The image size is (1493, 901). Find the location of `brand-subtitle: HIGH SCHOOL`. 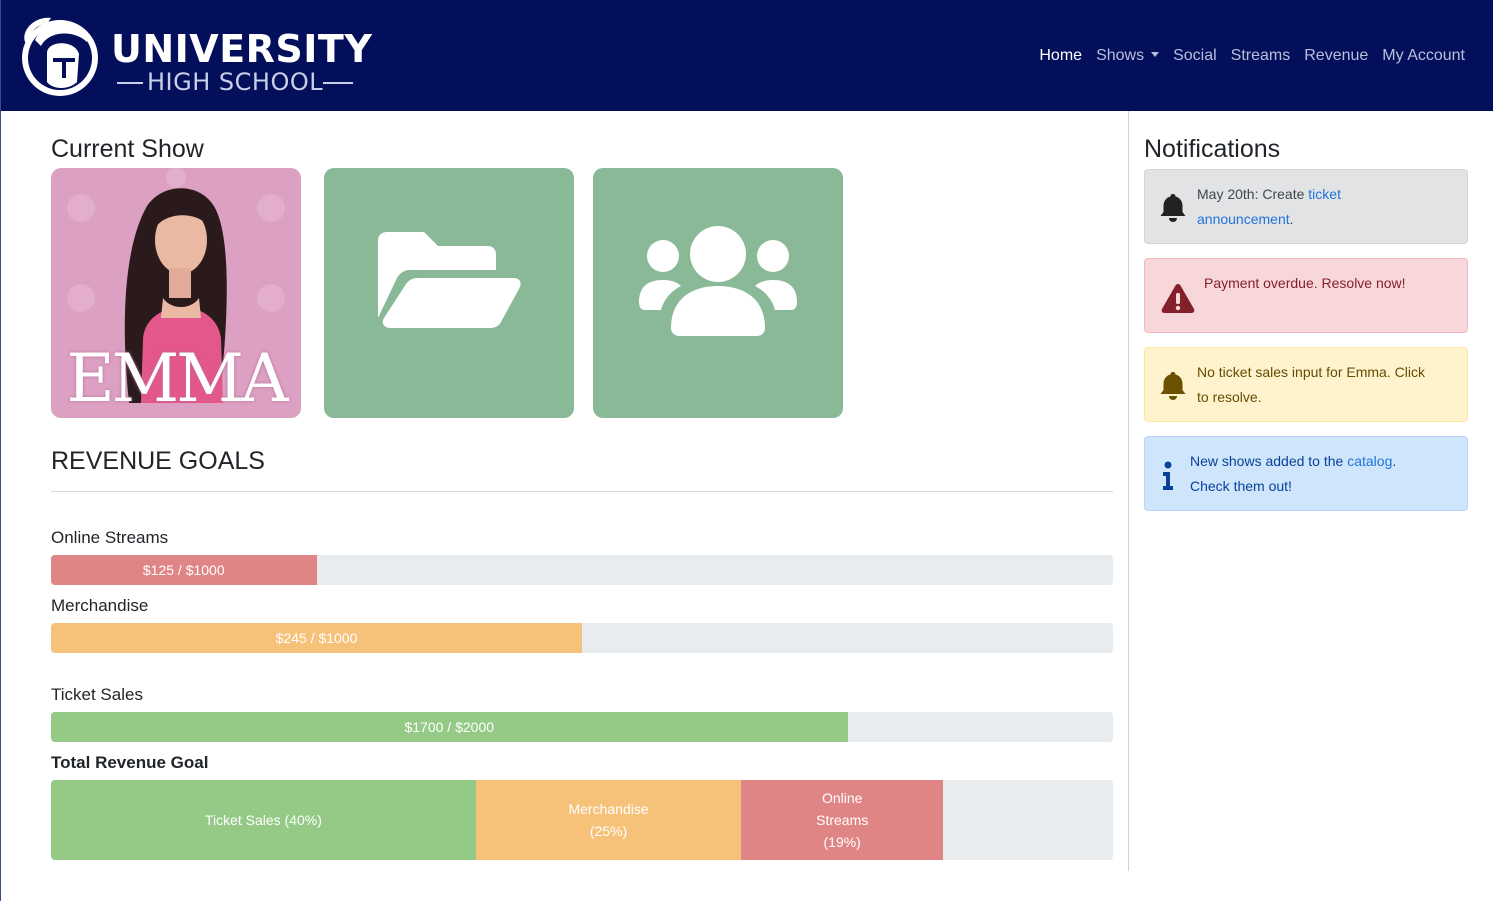

brand-subtitle: HIGH SCHOOL is located at coordinates (235, 82).